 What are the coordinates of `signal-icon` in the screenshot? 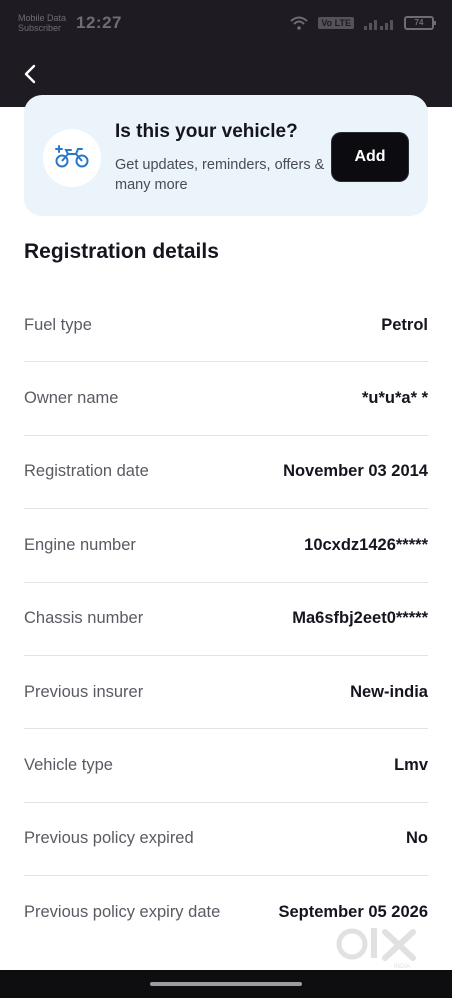 It's located at (379, 23).